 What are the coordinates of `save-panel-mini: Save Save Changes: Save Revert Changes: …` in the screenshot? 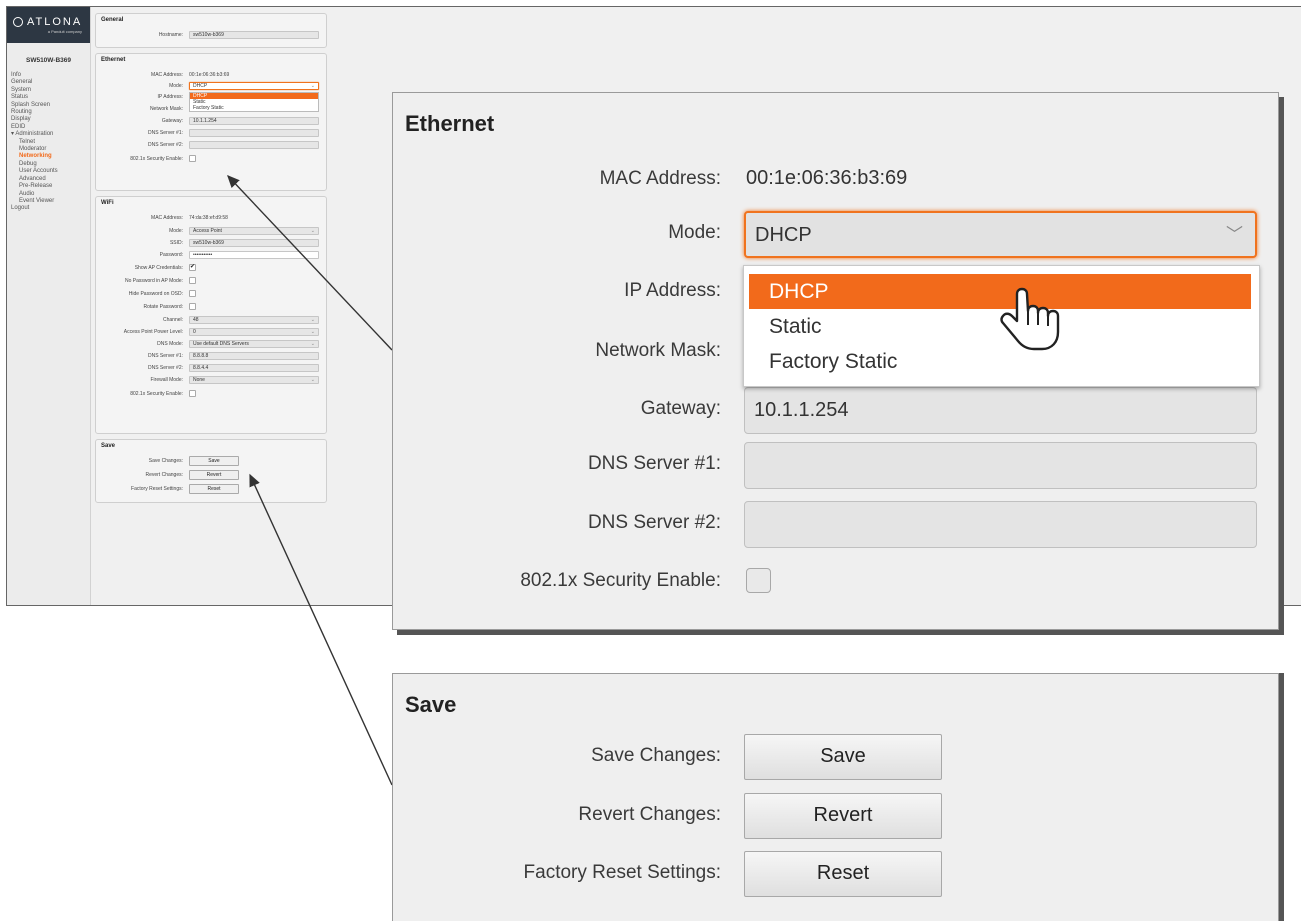 It's located at (211, 471).